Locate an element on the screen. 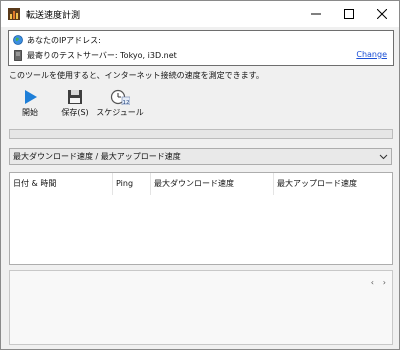 This screenshot has height=350, width=400. save-button: 保存(S) is located at coordinates (75, 105).